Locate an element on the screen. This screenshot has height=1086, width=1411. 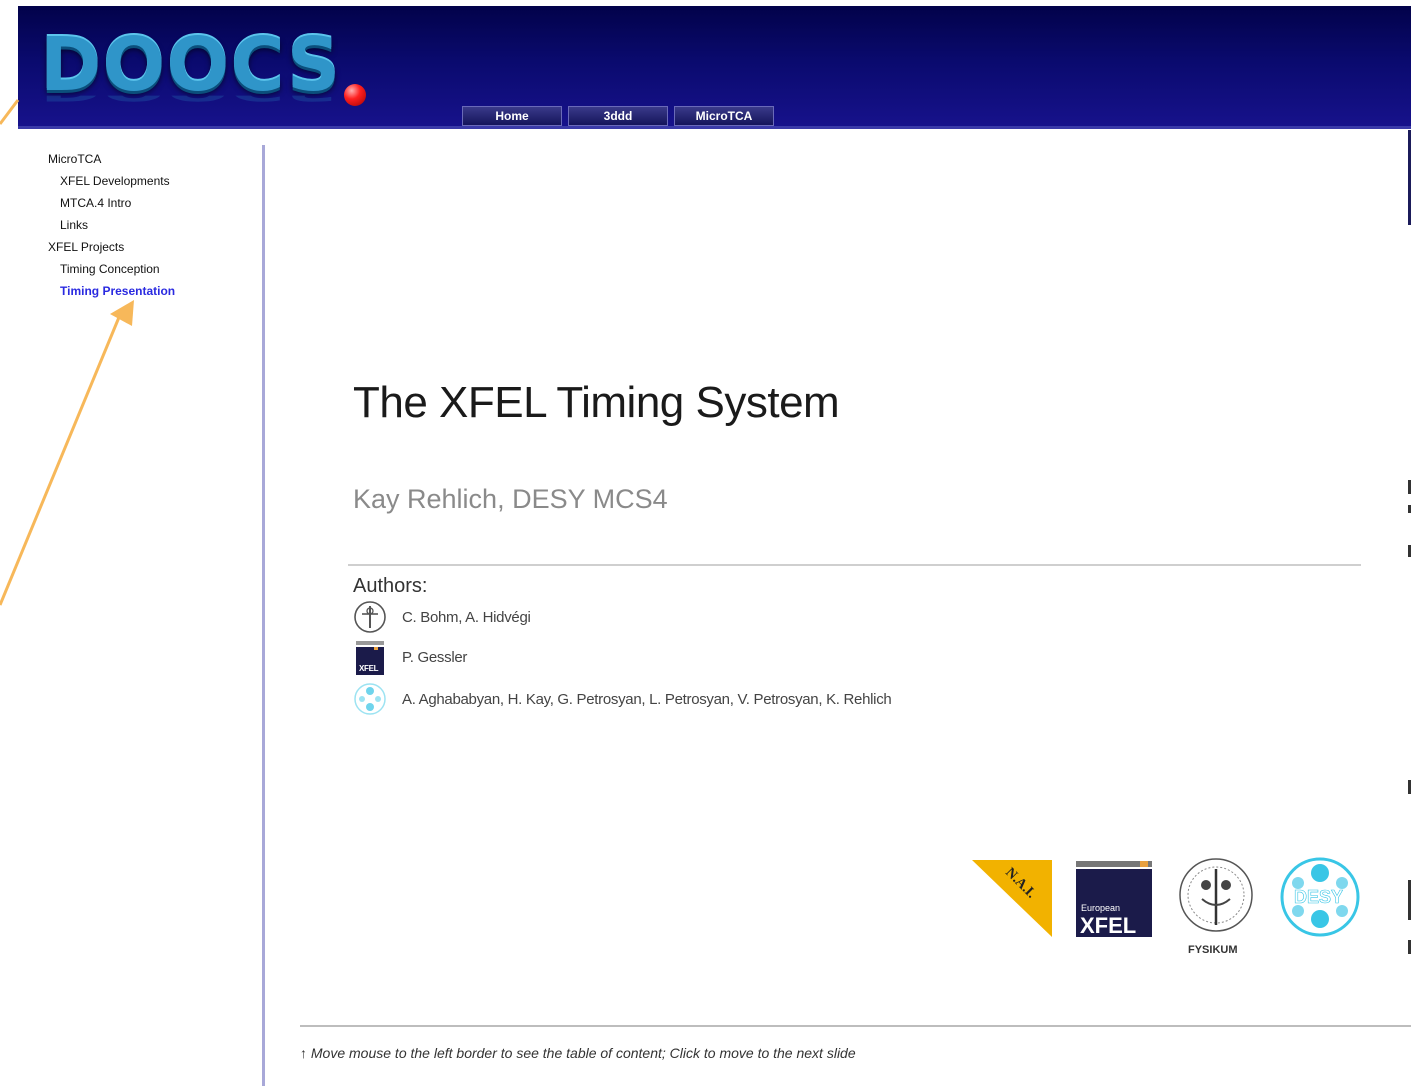
fysikum-seal-icon: FYSIKUM is located at coordinates (1216, 907).